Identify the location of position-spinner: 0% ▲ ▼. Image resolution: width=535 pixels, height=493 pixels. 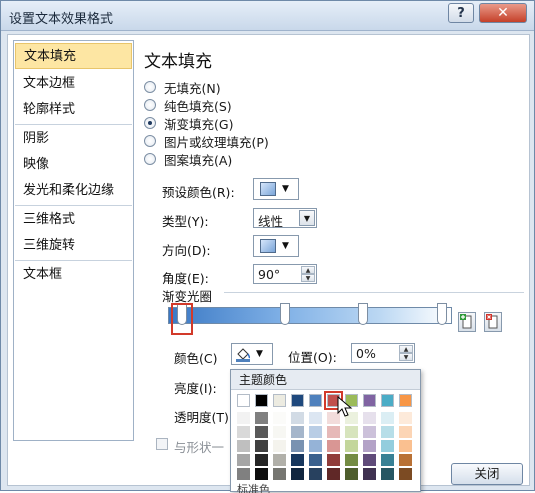
(383, 353).